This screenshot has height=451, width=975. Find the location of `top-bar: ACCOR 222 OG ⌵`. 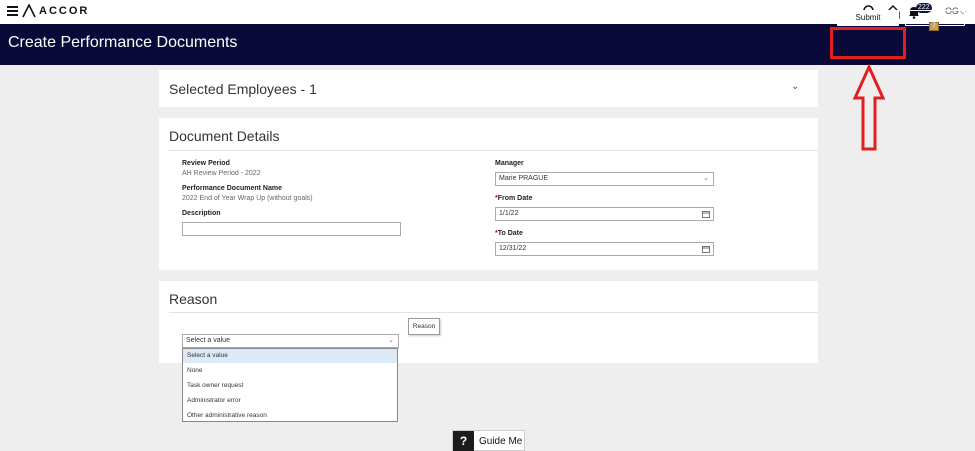

top-bar: ACCOR 222 OG ⌵ is located at coordinates (487, 12).